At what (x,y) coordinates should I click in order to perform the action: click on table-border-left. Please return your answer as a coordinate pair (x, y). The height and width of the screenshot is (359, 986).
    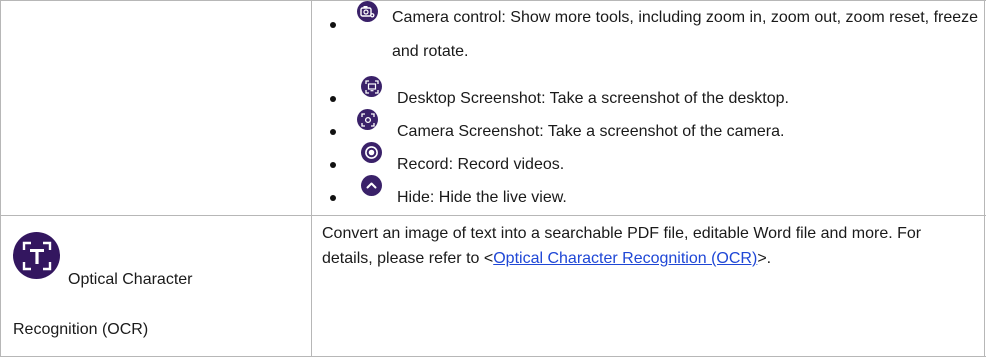
    Looking at the image, I should click on (0, 178).